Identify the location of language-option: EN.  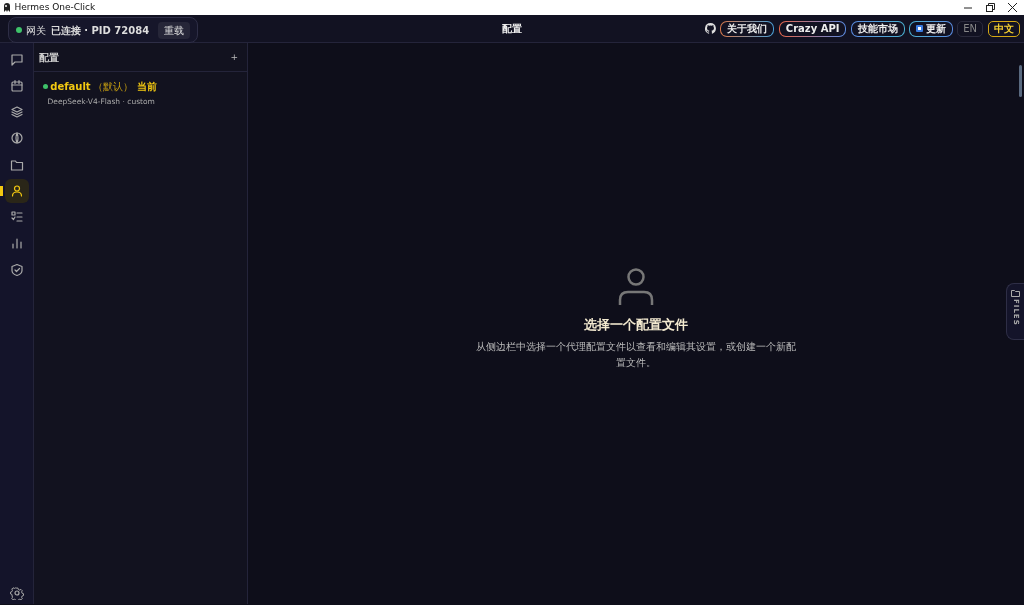
(970, 28).